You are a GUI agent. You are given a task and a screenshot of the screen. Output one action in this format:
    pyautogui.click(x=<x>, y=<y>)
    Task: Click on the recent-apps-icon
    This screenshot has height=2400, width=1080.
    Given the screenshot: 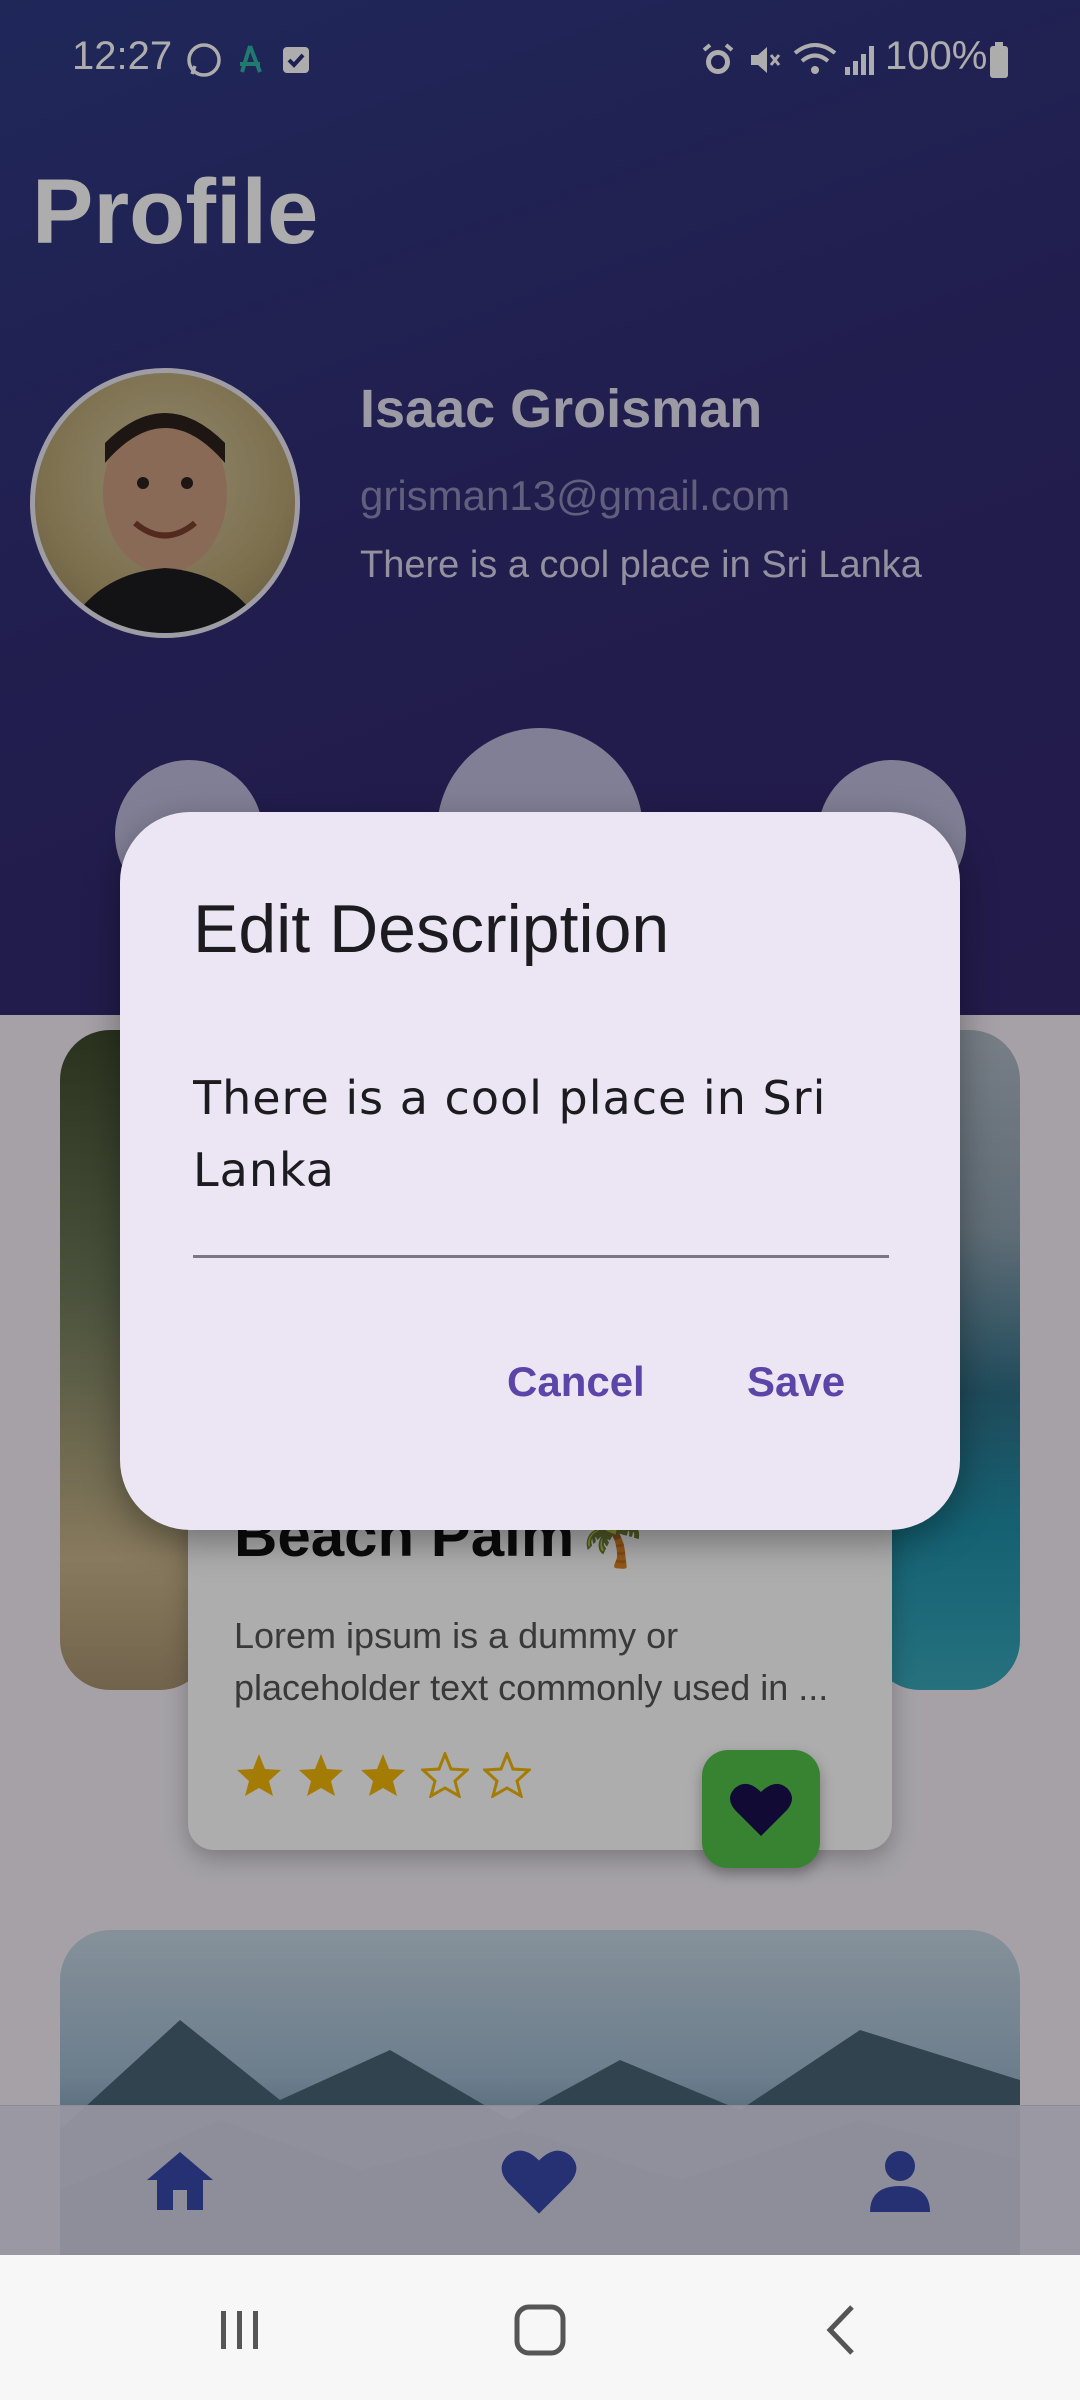 What is the action you would take?
    pyautogui.click(x=239, y=2330)
    